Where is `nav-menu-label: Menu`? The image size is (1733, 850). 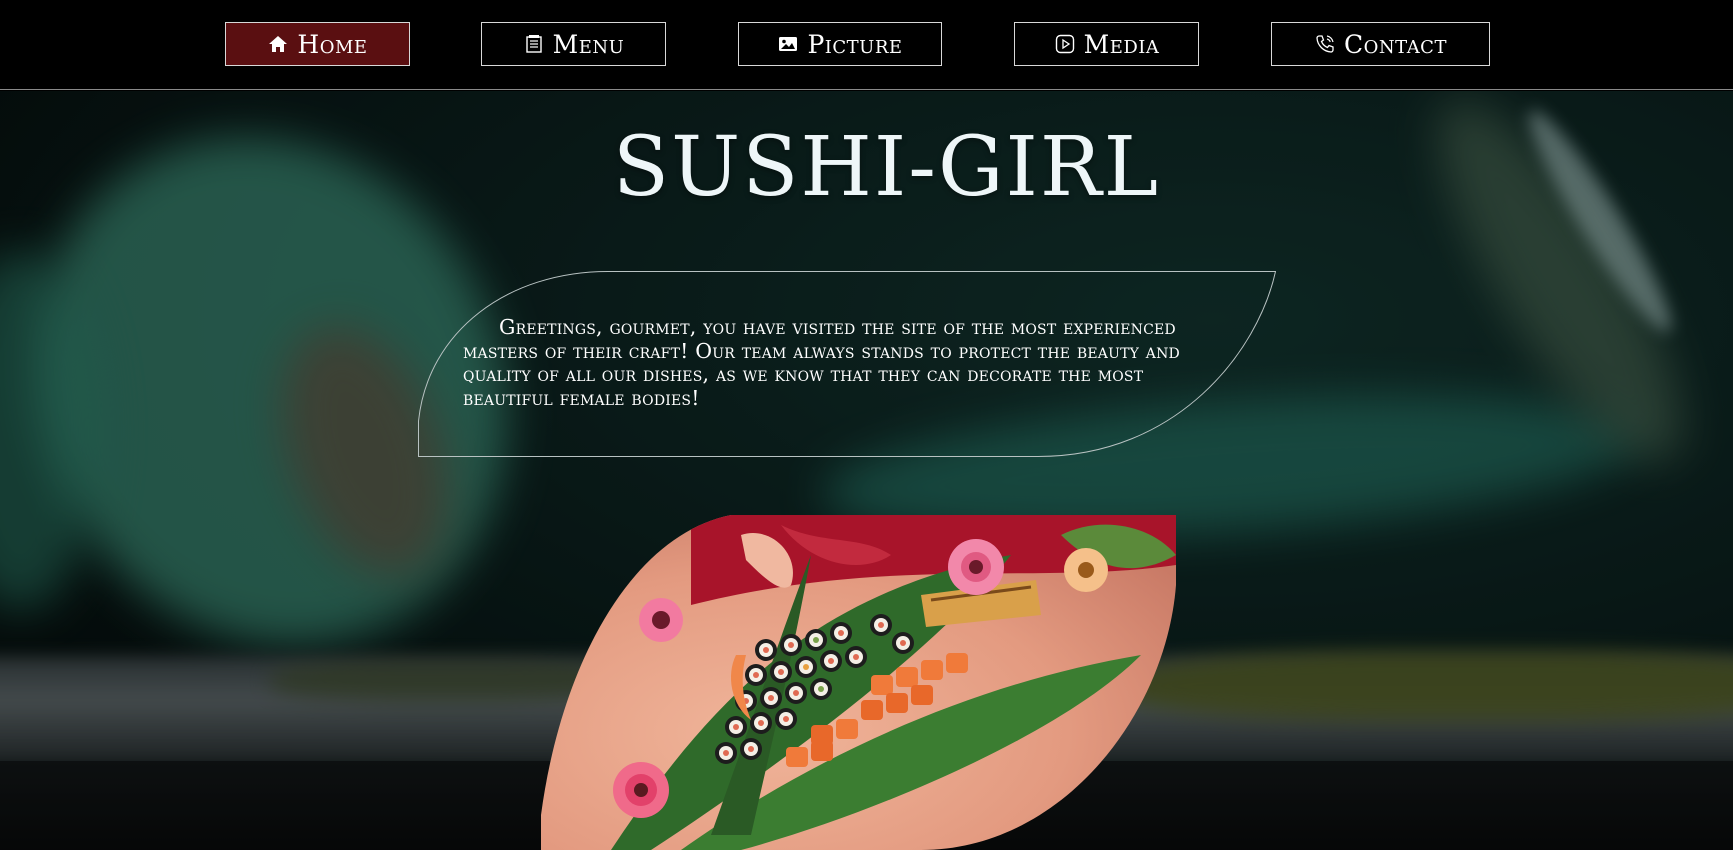
nav-menu-label: Menu is located at coordinates (588, 44).